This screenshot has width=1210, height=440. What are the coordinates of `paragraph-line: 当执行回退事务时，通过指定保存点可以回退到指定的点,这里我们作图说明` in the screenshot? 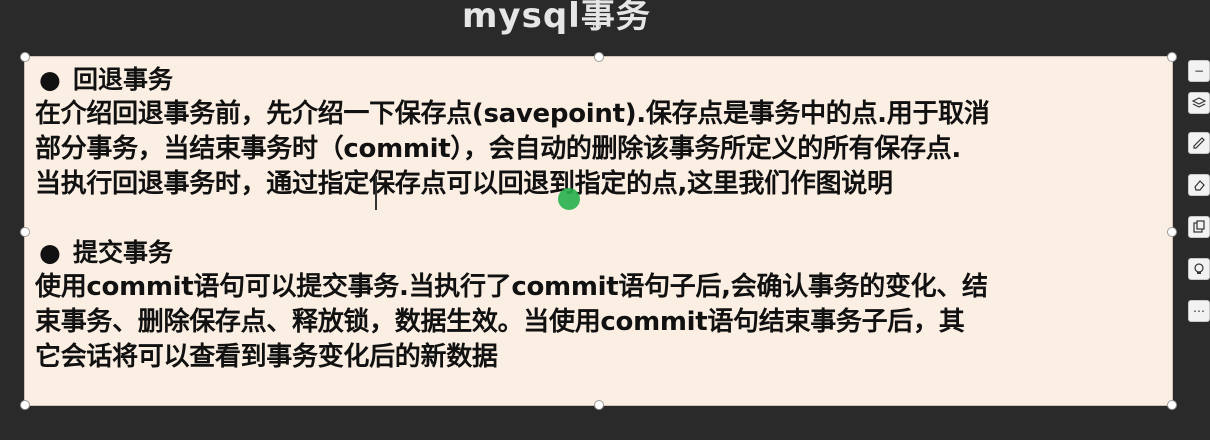 It's located at (464, 184).